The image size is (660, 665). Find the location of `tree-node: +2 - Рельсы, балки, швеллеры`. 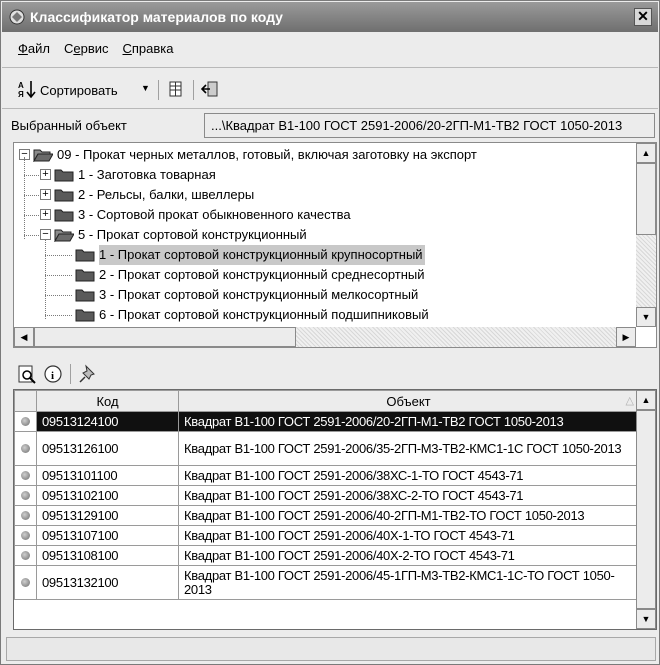

tree-node: +2 - Рельсы, балки, швеллеры is located at coordinates (324, 195).